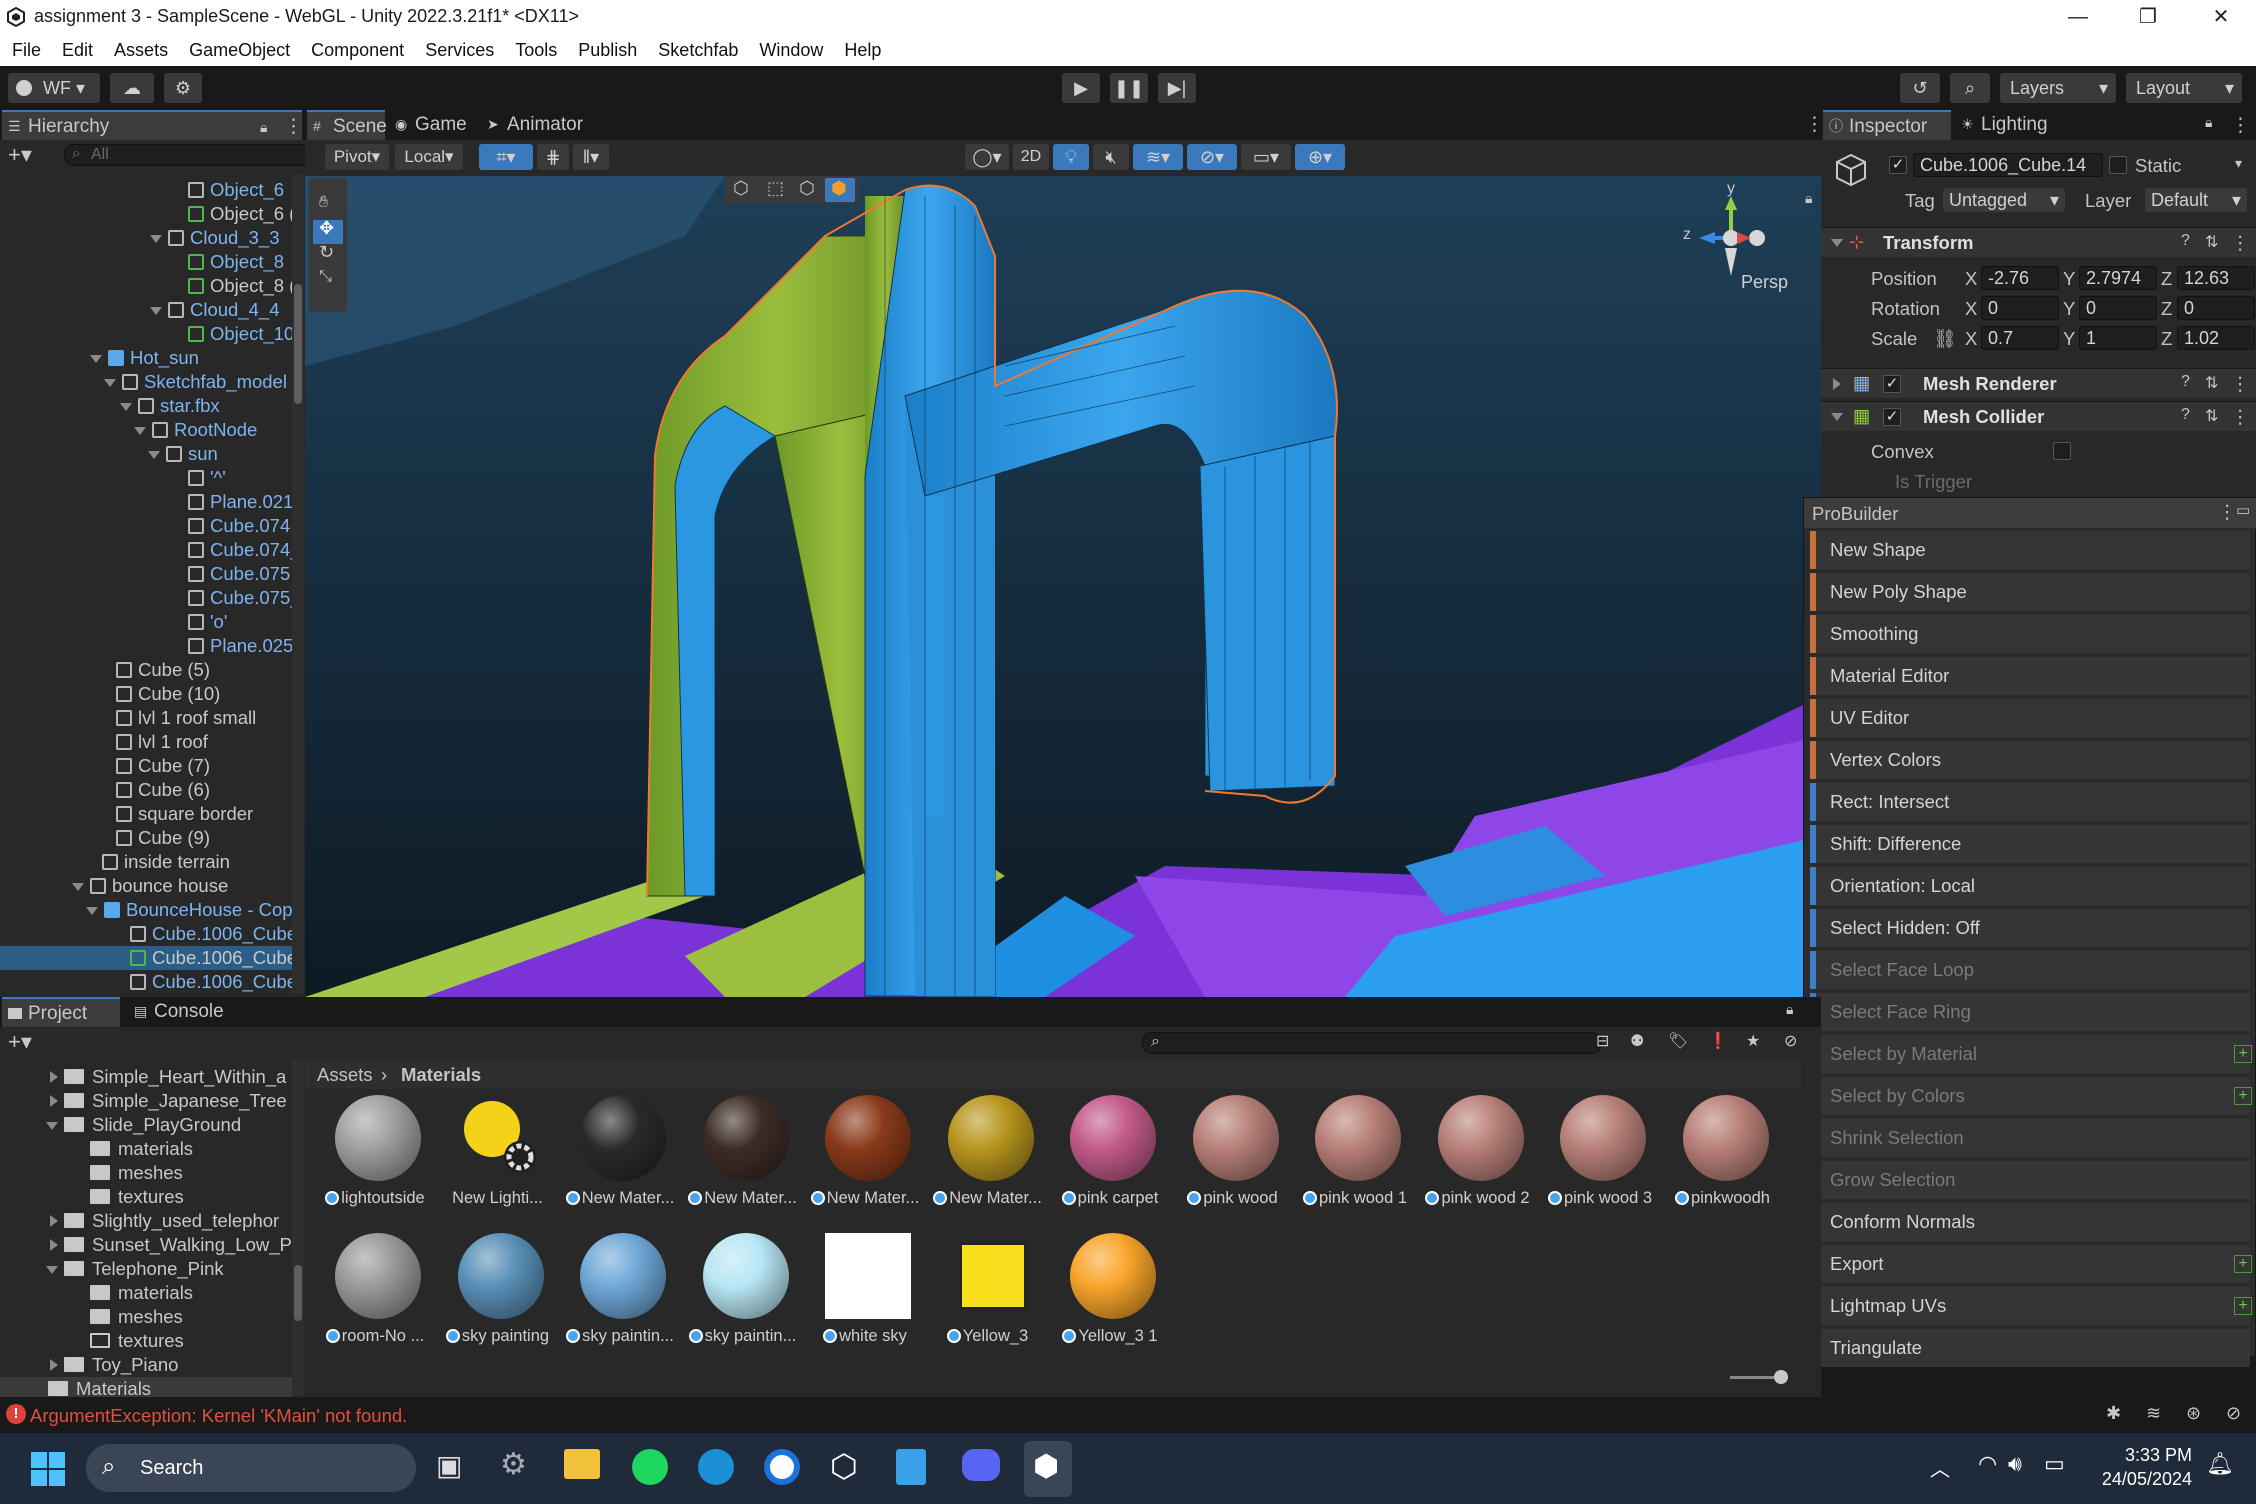  Describe the element at coordinates (1048, 1469) in the screenshot. I see `unity-editor-taskbar-button: ⬢` at that location.